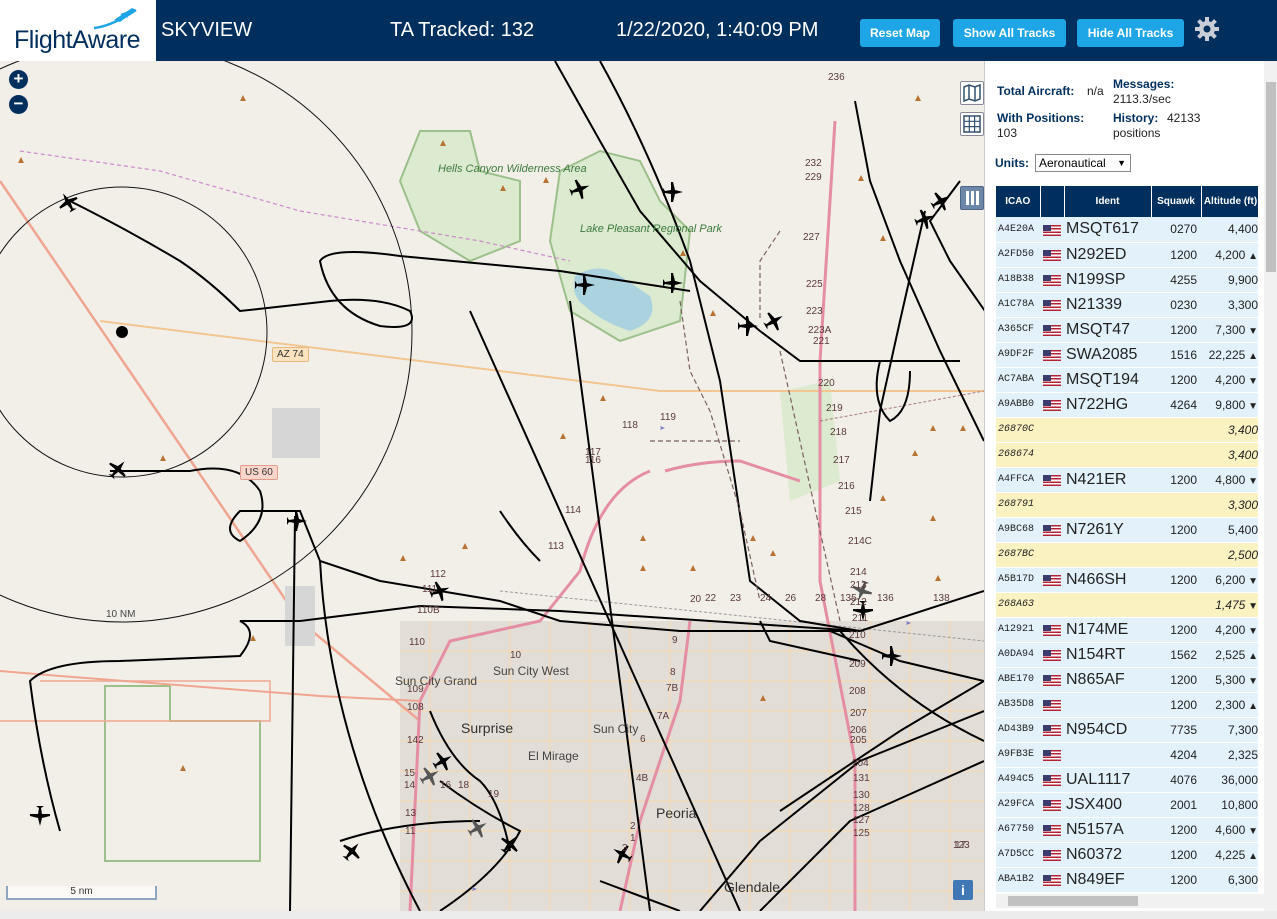 The image size is (1277, 919). What do you see at coordinates (1229, 630) in the screenshot?
I see `altitude-cell: 4,200 ▼` at bounding box center [1229, 630].